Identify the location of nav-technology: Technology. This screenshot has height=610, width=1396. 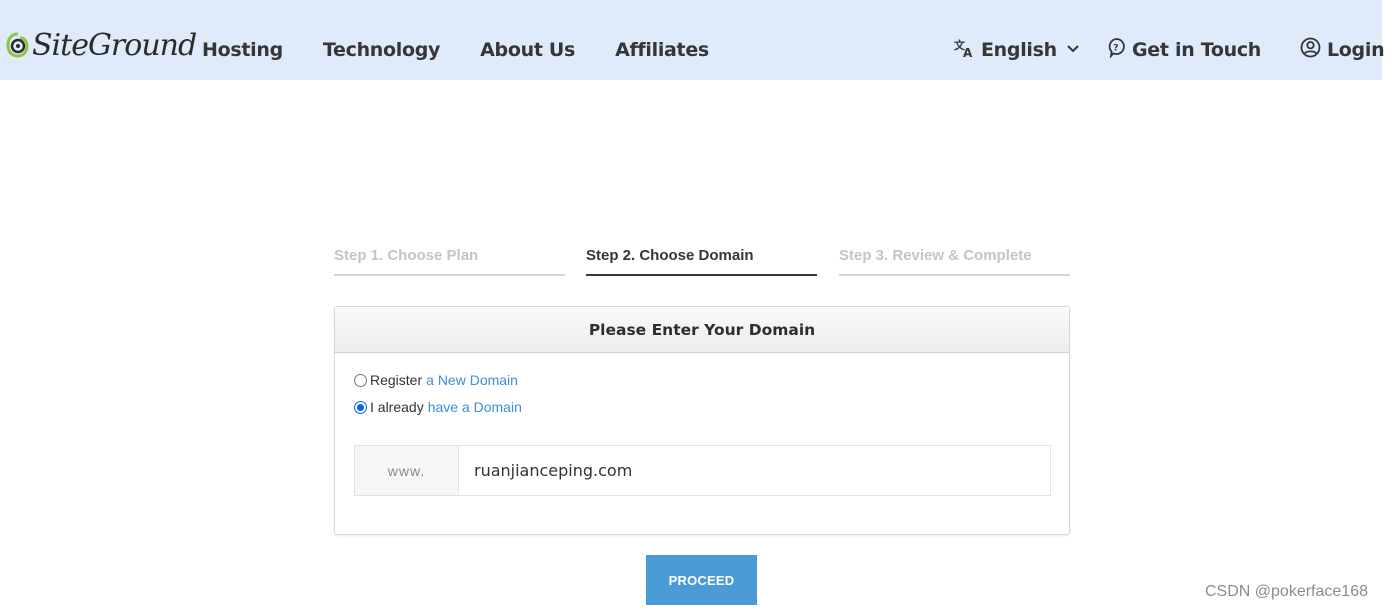
(382, 50).